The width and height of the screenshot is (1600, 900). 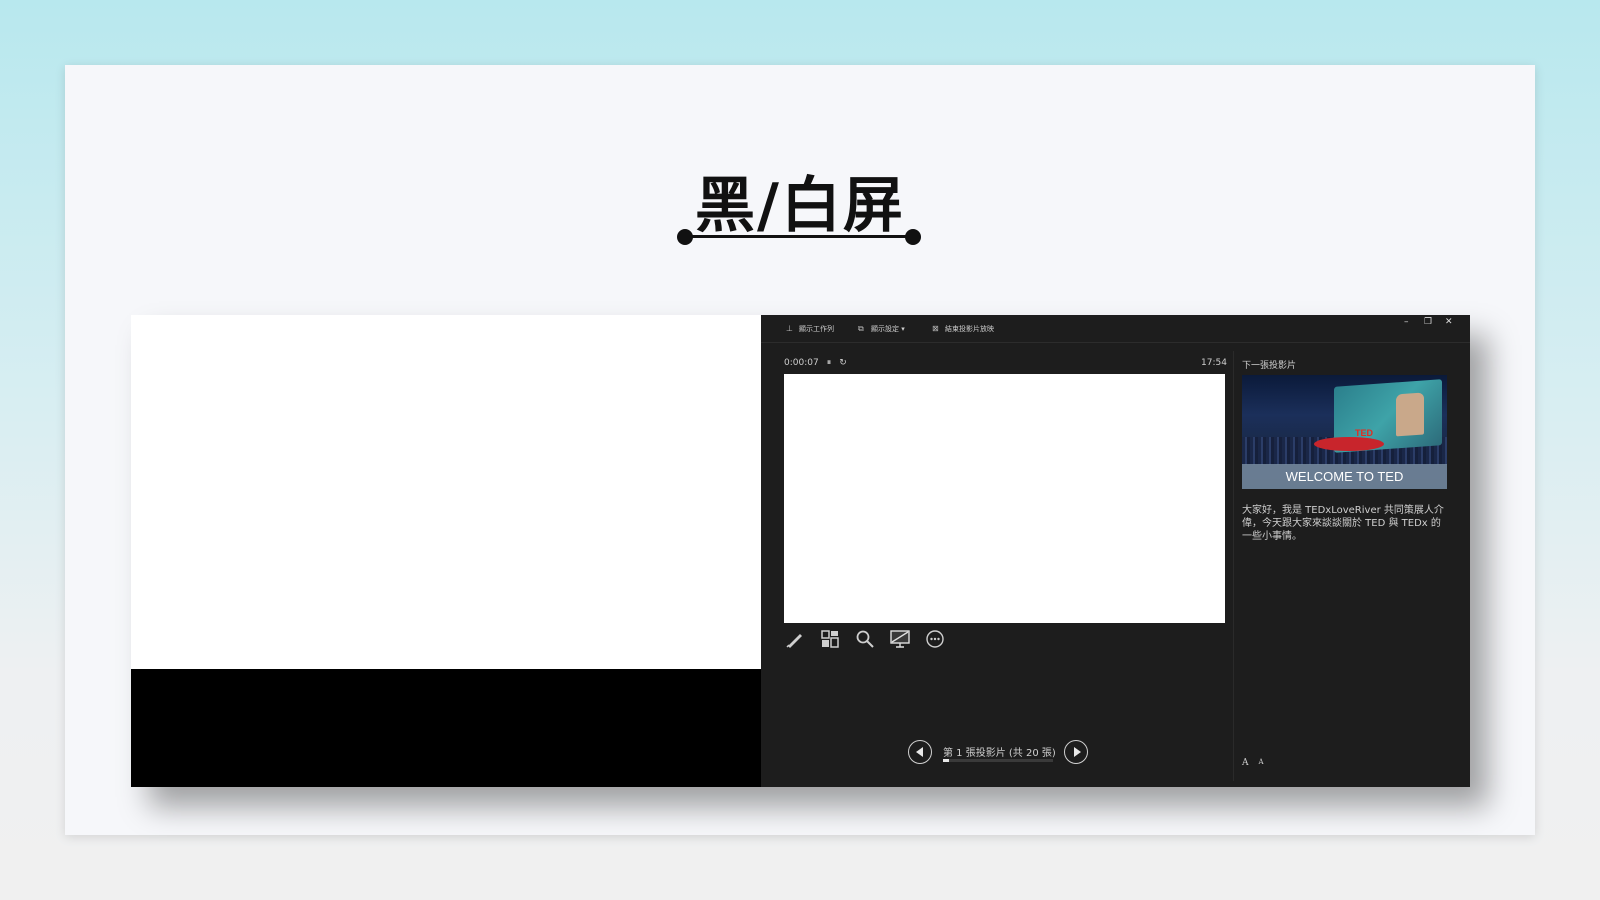 I want to click on display-settings-button: ⧉ 顯示設定 ▾, so click(x=881, y=329).